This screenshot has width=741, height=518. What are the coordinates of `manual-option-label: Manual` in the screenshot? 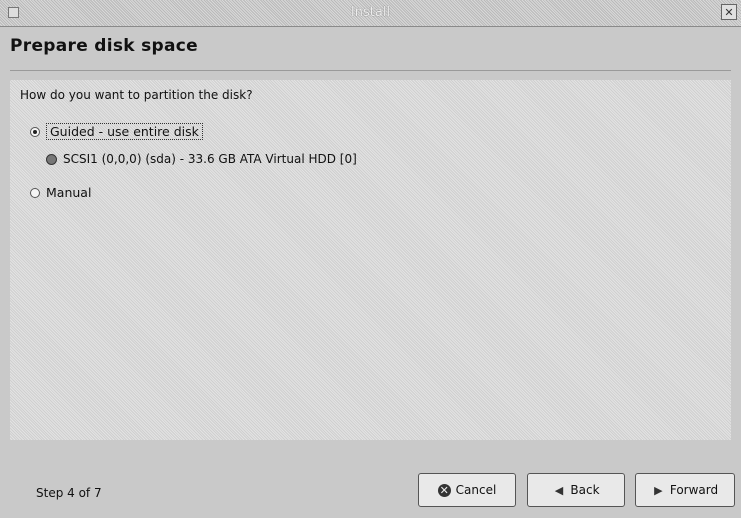 It's located at (68, 192).